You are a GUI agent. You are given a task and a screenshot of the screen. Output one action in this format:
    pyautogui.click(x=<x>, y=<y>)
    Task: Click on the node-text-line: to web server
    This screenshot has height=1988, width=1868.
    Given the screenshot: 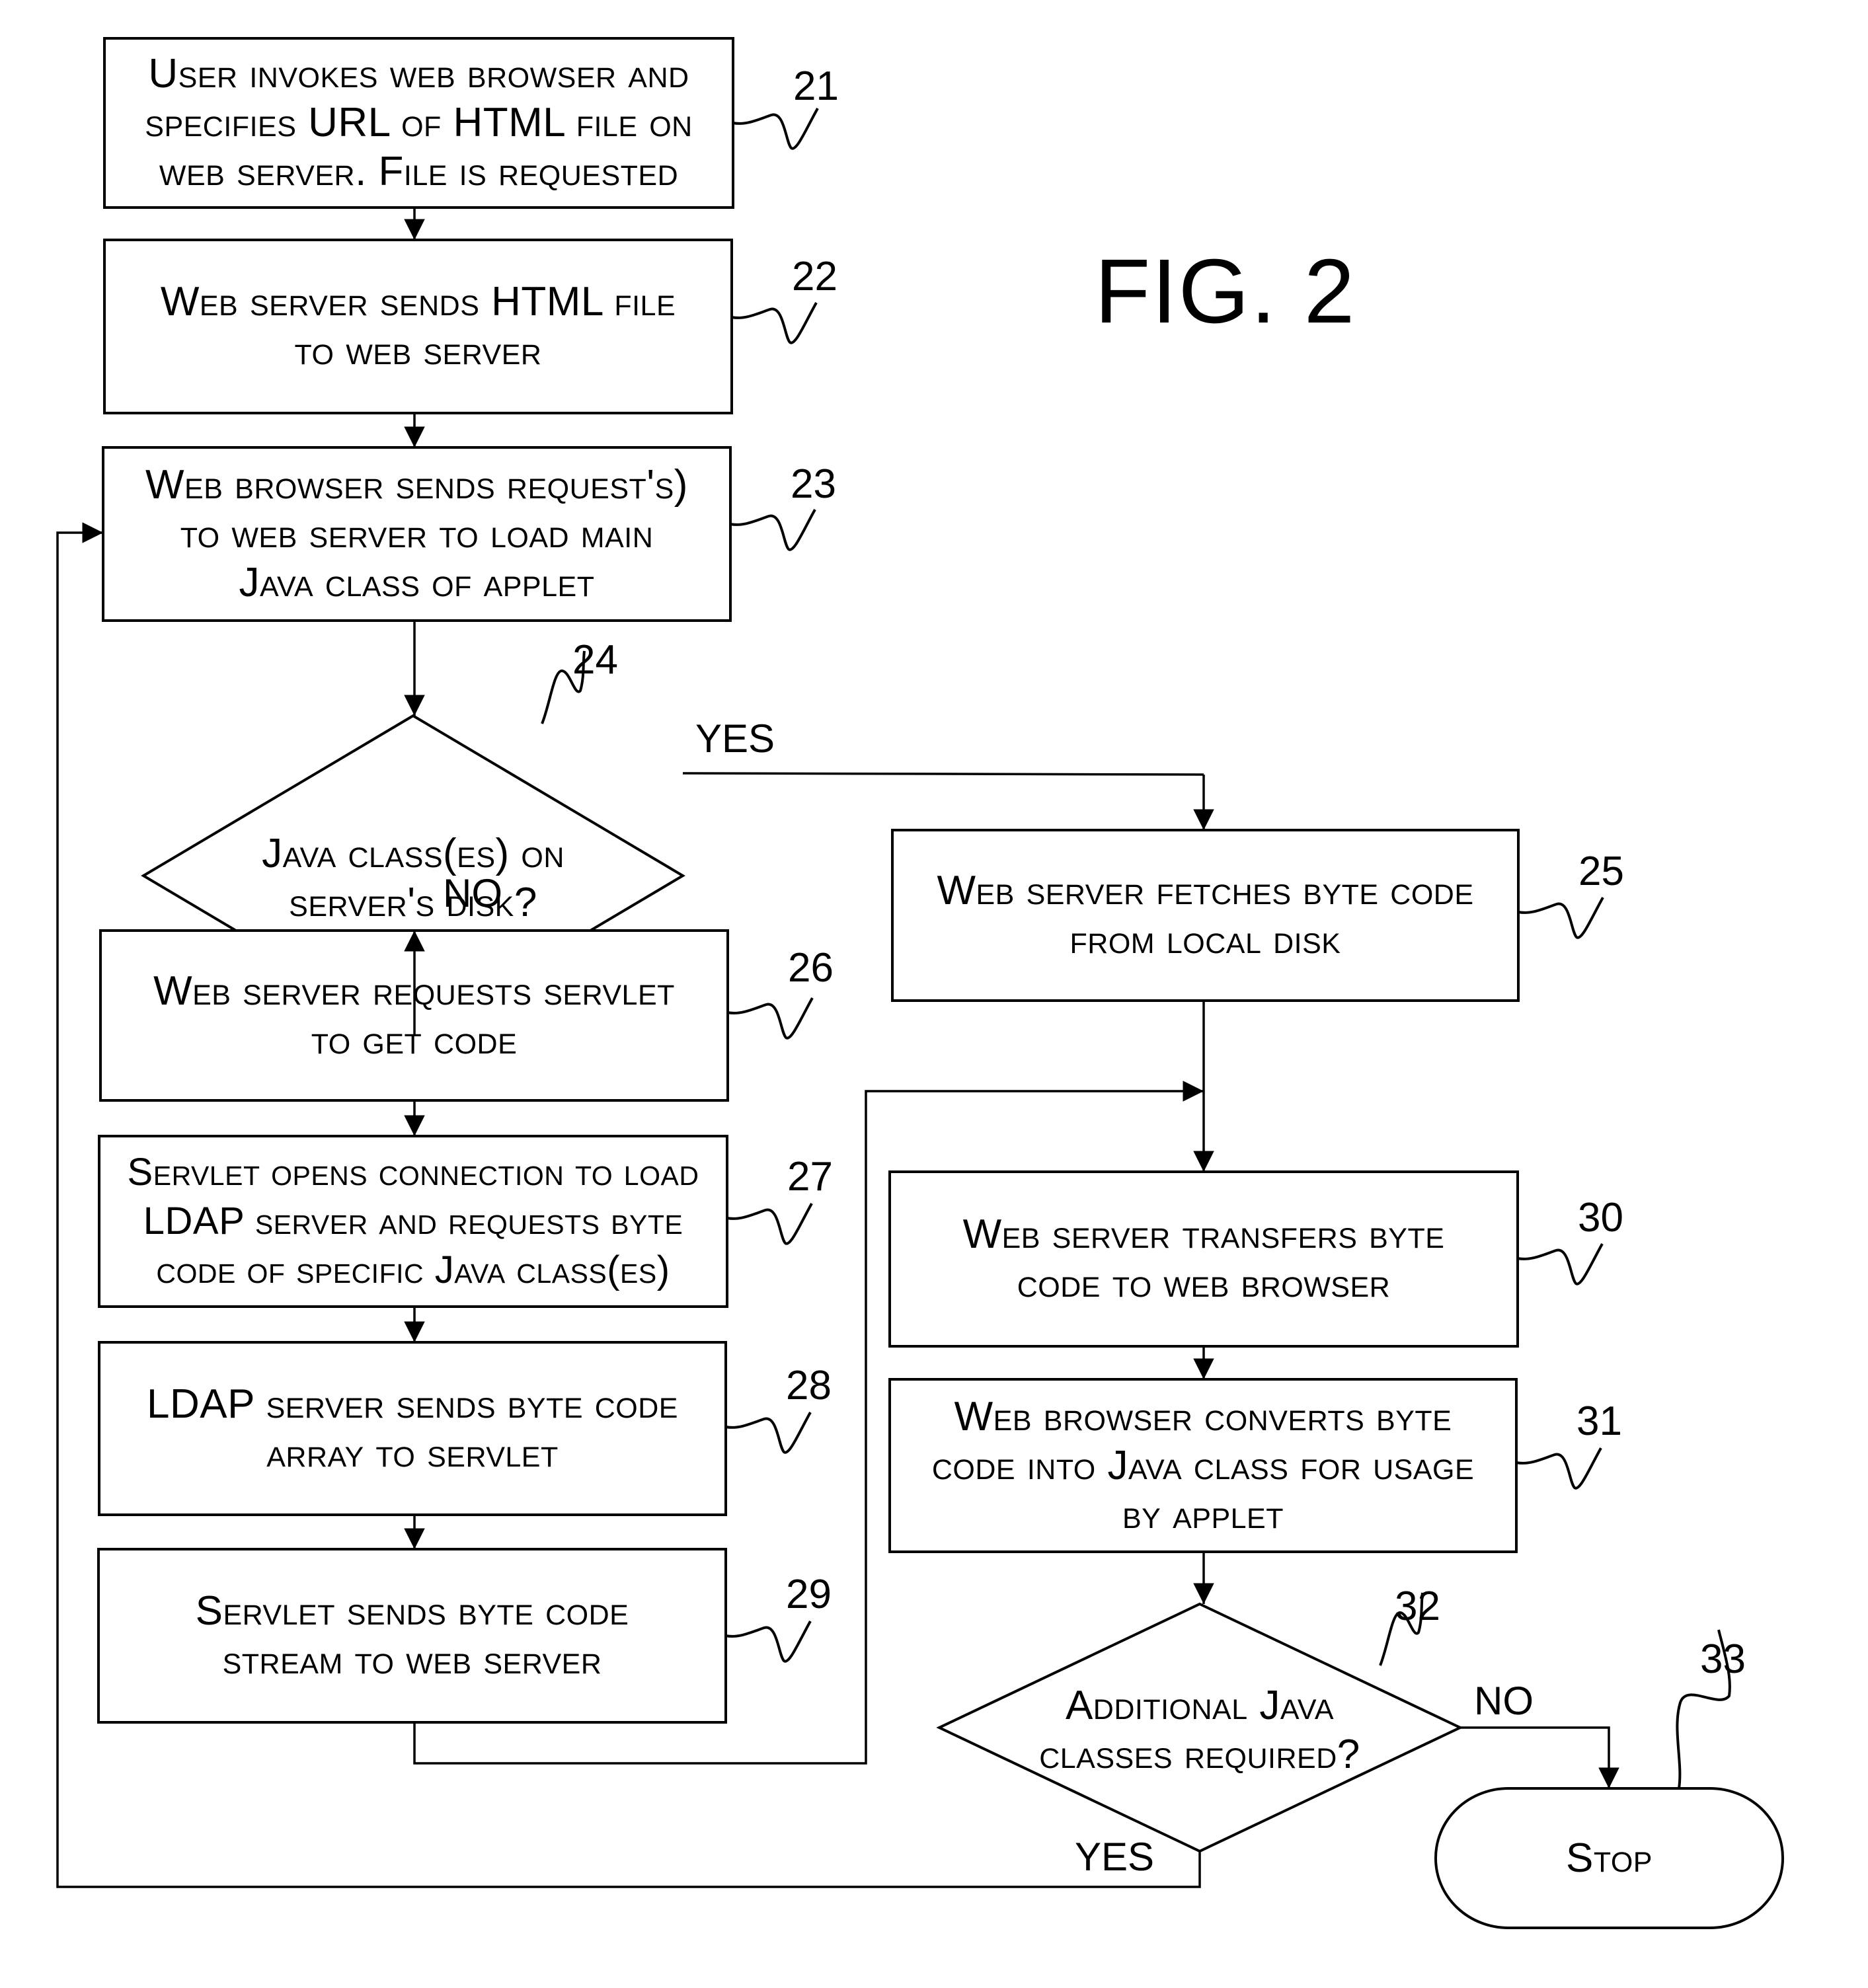 What is the action you would take?
    pyautogui.click(x=418, y=350)
    